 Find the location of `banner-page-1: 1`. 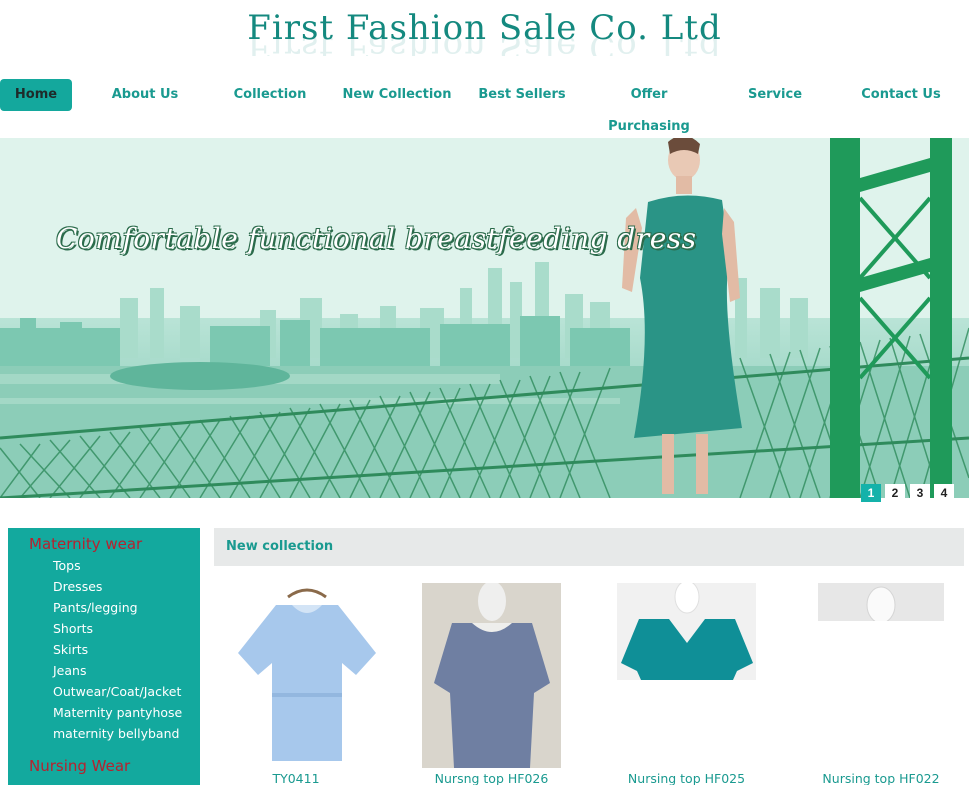

banner-page-1: 1 is located at coordinates (871, 493).